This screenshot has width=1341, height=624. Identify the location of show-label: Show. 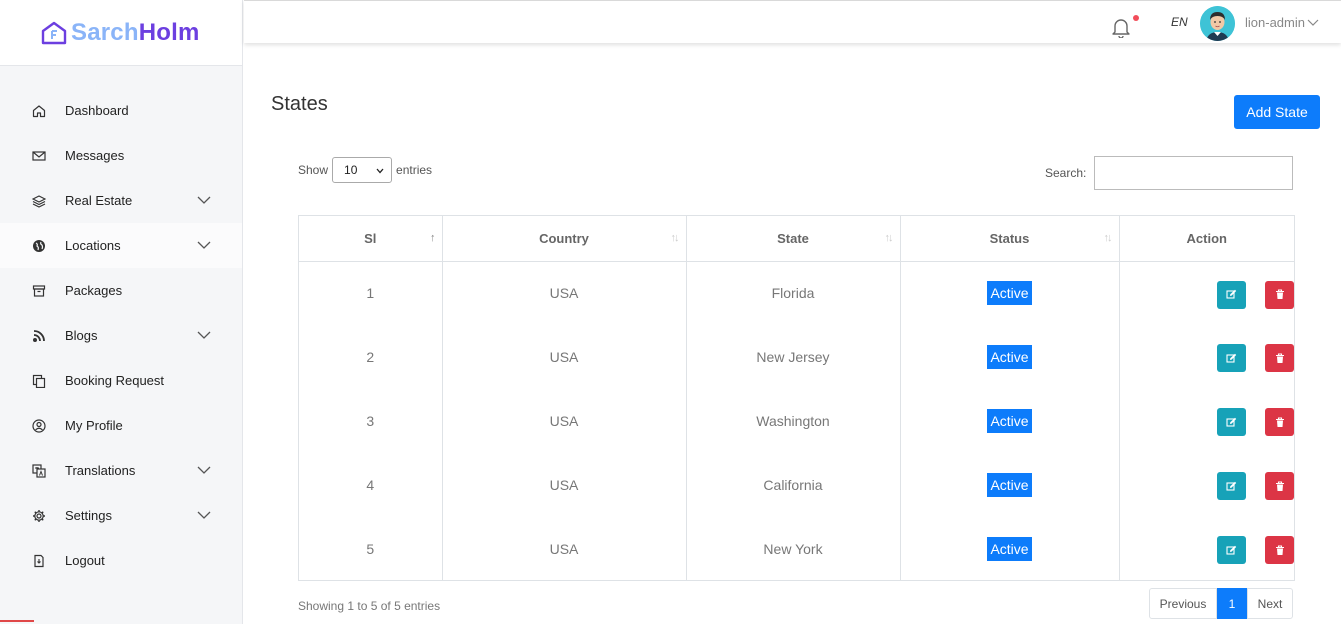
(313, 170).